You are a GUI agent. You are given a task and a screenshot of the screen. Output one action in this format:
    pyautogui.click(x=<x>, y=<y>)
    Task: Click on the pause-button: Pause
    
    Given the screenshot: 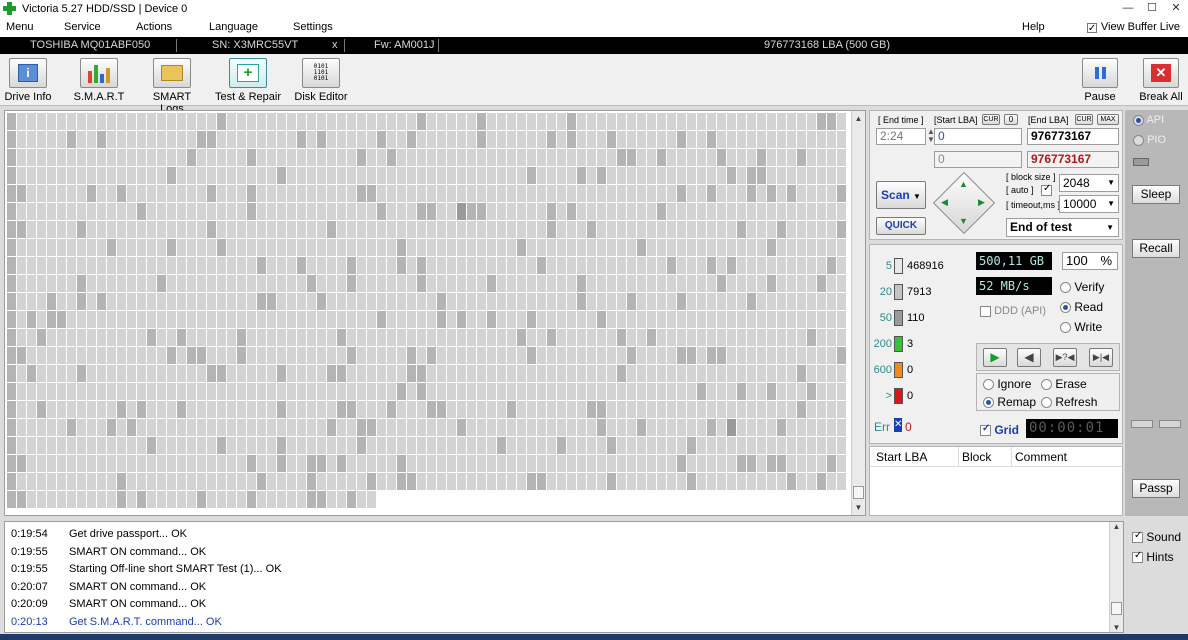 What is the action you would take?
    pyautogui.click(x=1100, y=80)
    